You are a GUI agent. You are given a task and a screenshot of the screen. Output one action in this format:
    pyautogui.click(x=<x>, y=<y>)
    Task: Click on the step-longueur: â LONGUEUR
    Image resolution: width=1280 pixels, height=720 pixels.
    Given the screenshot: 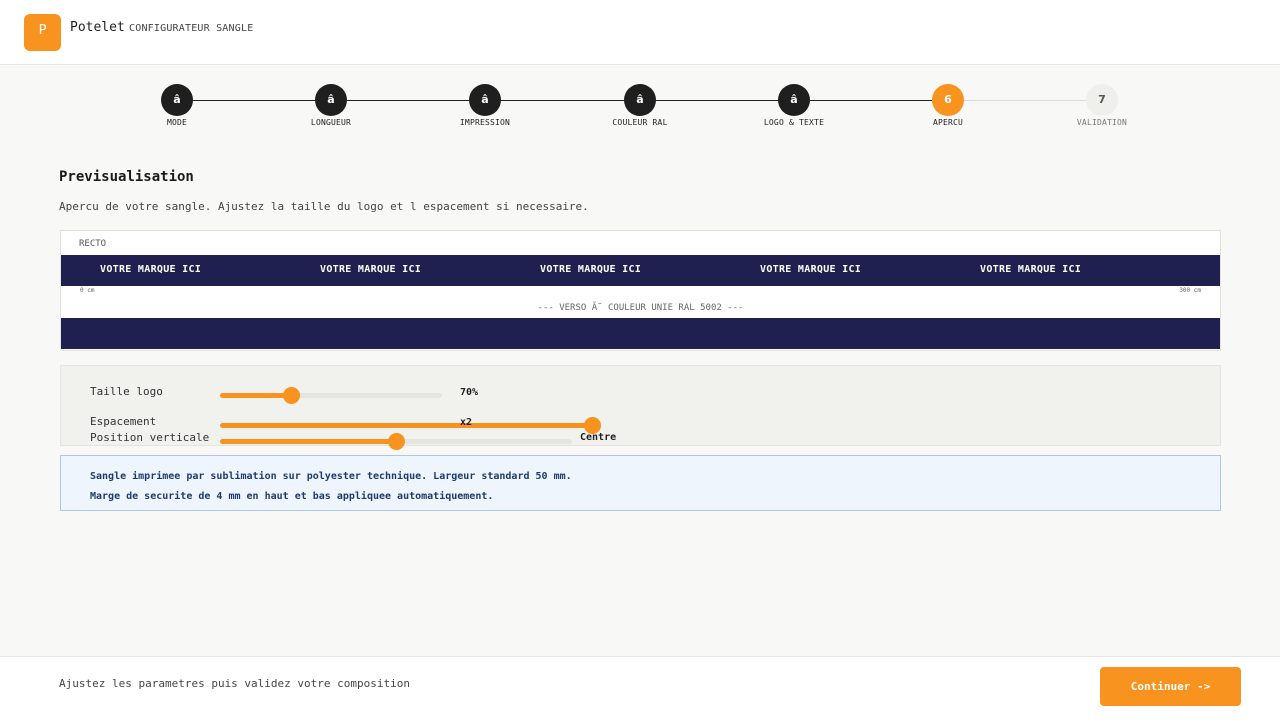 What is the action you would take?
    pyautogui.click(x=331, y=105)
    